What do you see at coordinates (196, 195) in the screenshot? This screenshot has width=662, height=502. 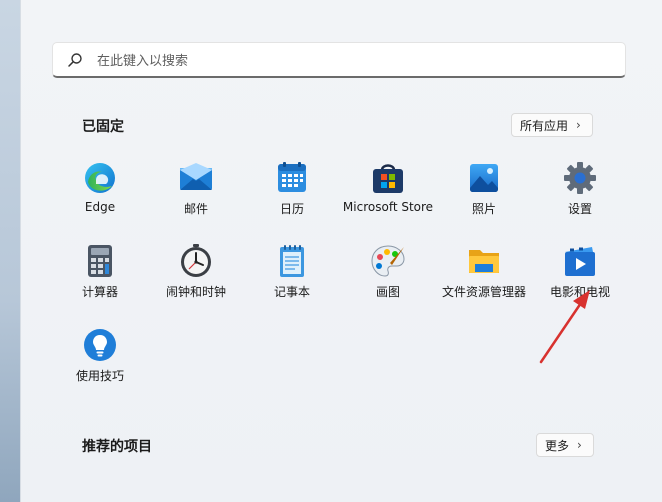 I see `pinned-app-mail: 邮件` at bounding box center [196, 195].